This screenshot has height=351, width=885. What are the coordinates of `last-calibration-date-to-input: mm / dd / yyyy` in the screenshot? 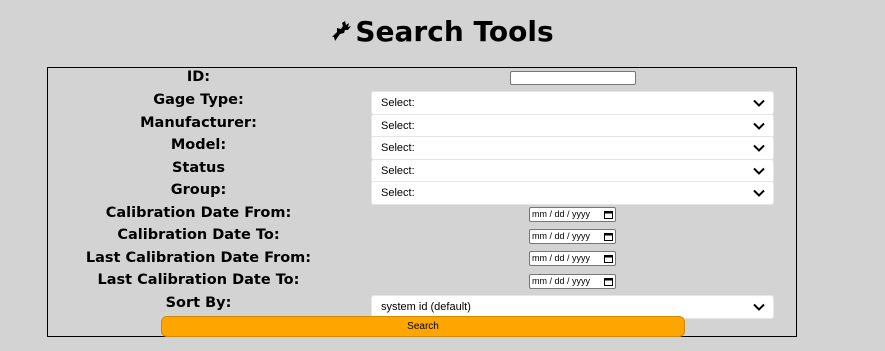 It's located at (572, 281).